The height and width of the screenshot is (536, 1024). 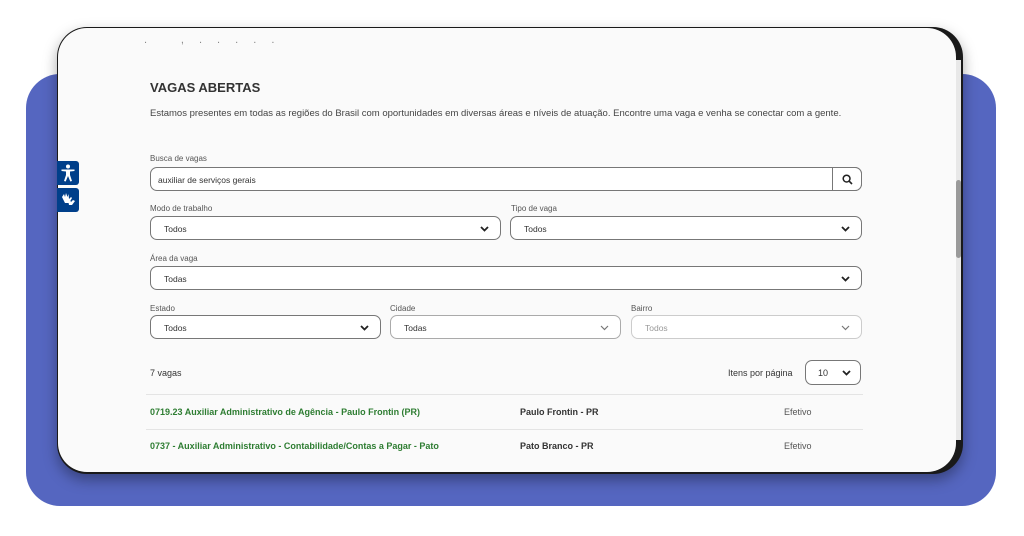 I want to click on bairro-label: Bairro, so click(x=642, y=308).